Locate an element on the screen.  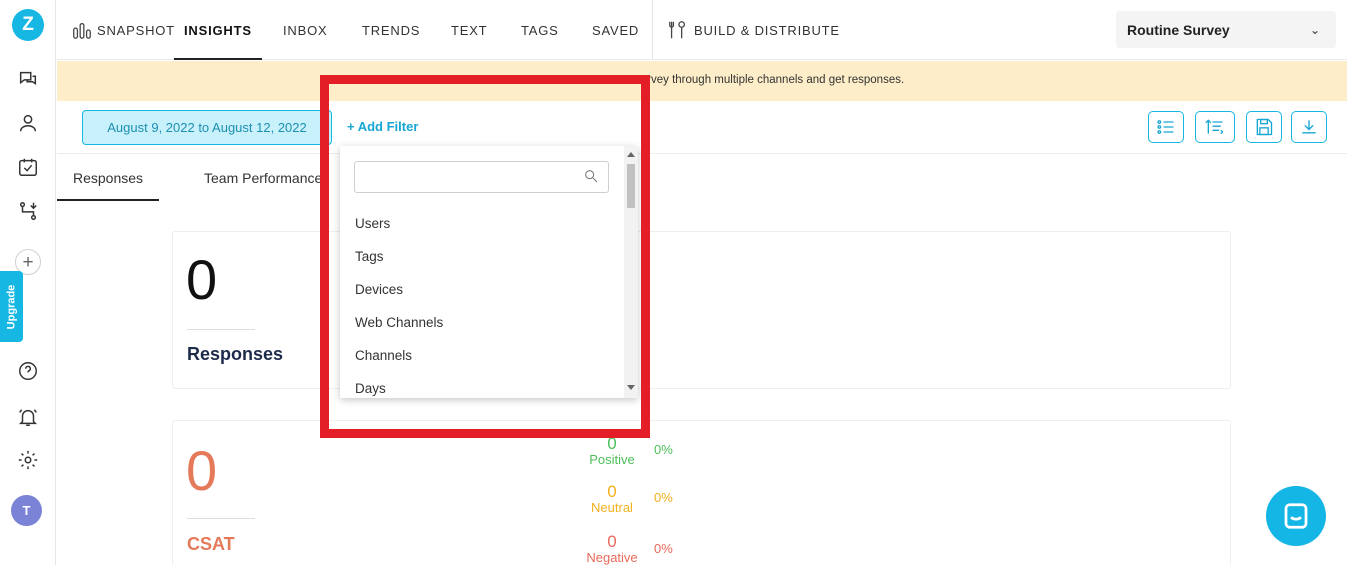
nav-tags: TAGS is located at coordinates (540, 30).